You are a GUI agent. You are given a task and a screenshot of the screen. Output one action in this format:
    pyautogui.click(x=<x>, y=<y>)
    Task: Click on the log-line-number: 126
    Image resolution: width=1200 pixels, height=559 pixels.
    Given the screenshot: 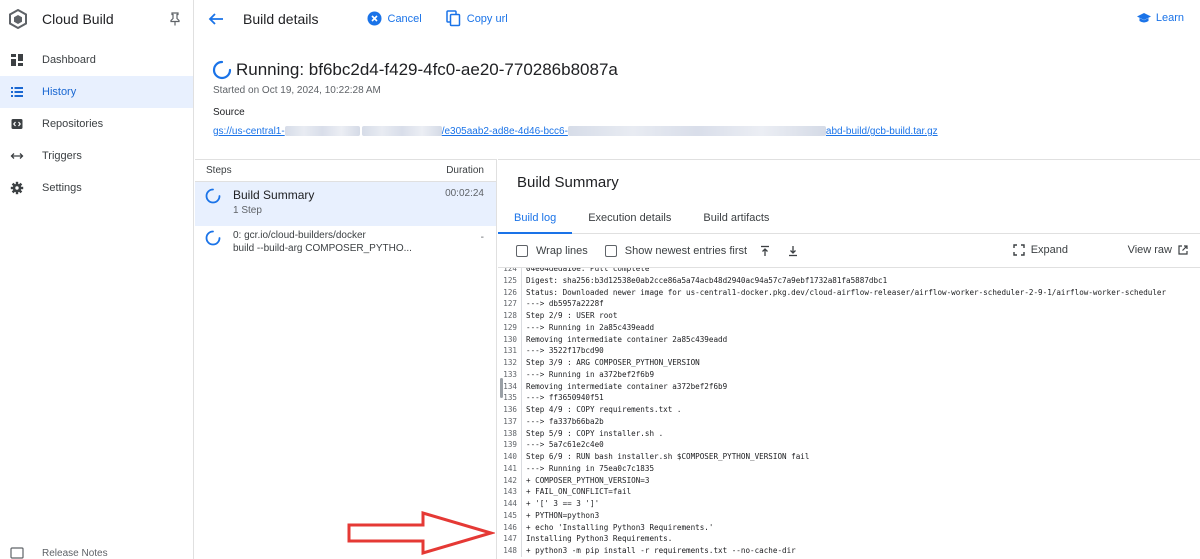 What is the action you would take?
    pyautogui.click(x=510, y=292)
    